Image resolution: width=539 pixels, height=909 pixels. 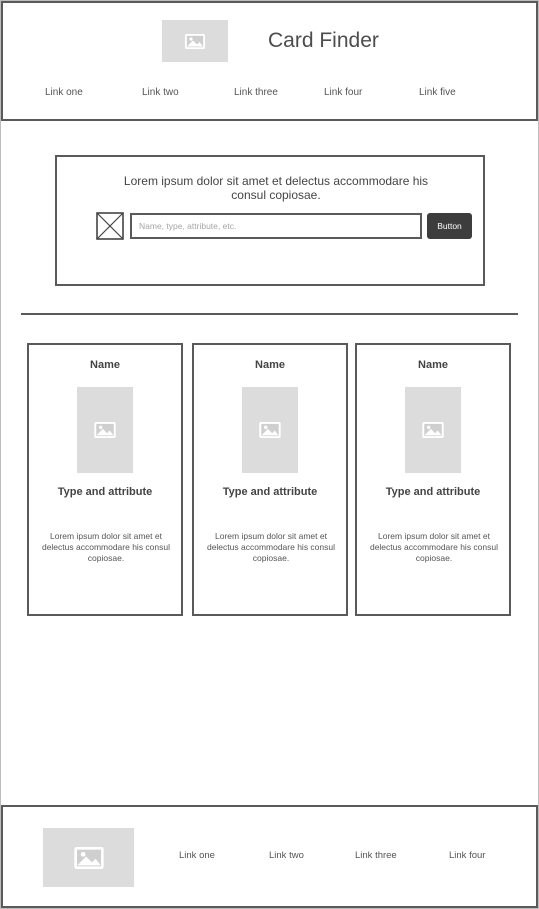 What do you see at coordinates (160, 92) in the screenshot?
I see `nav-link-two: Link two` at bounding box center [160, 92].